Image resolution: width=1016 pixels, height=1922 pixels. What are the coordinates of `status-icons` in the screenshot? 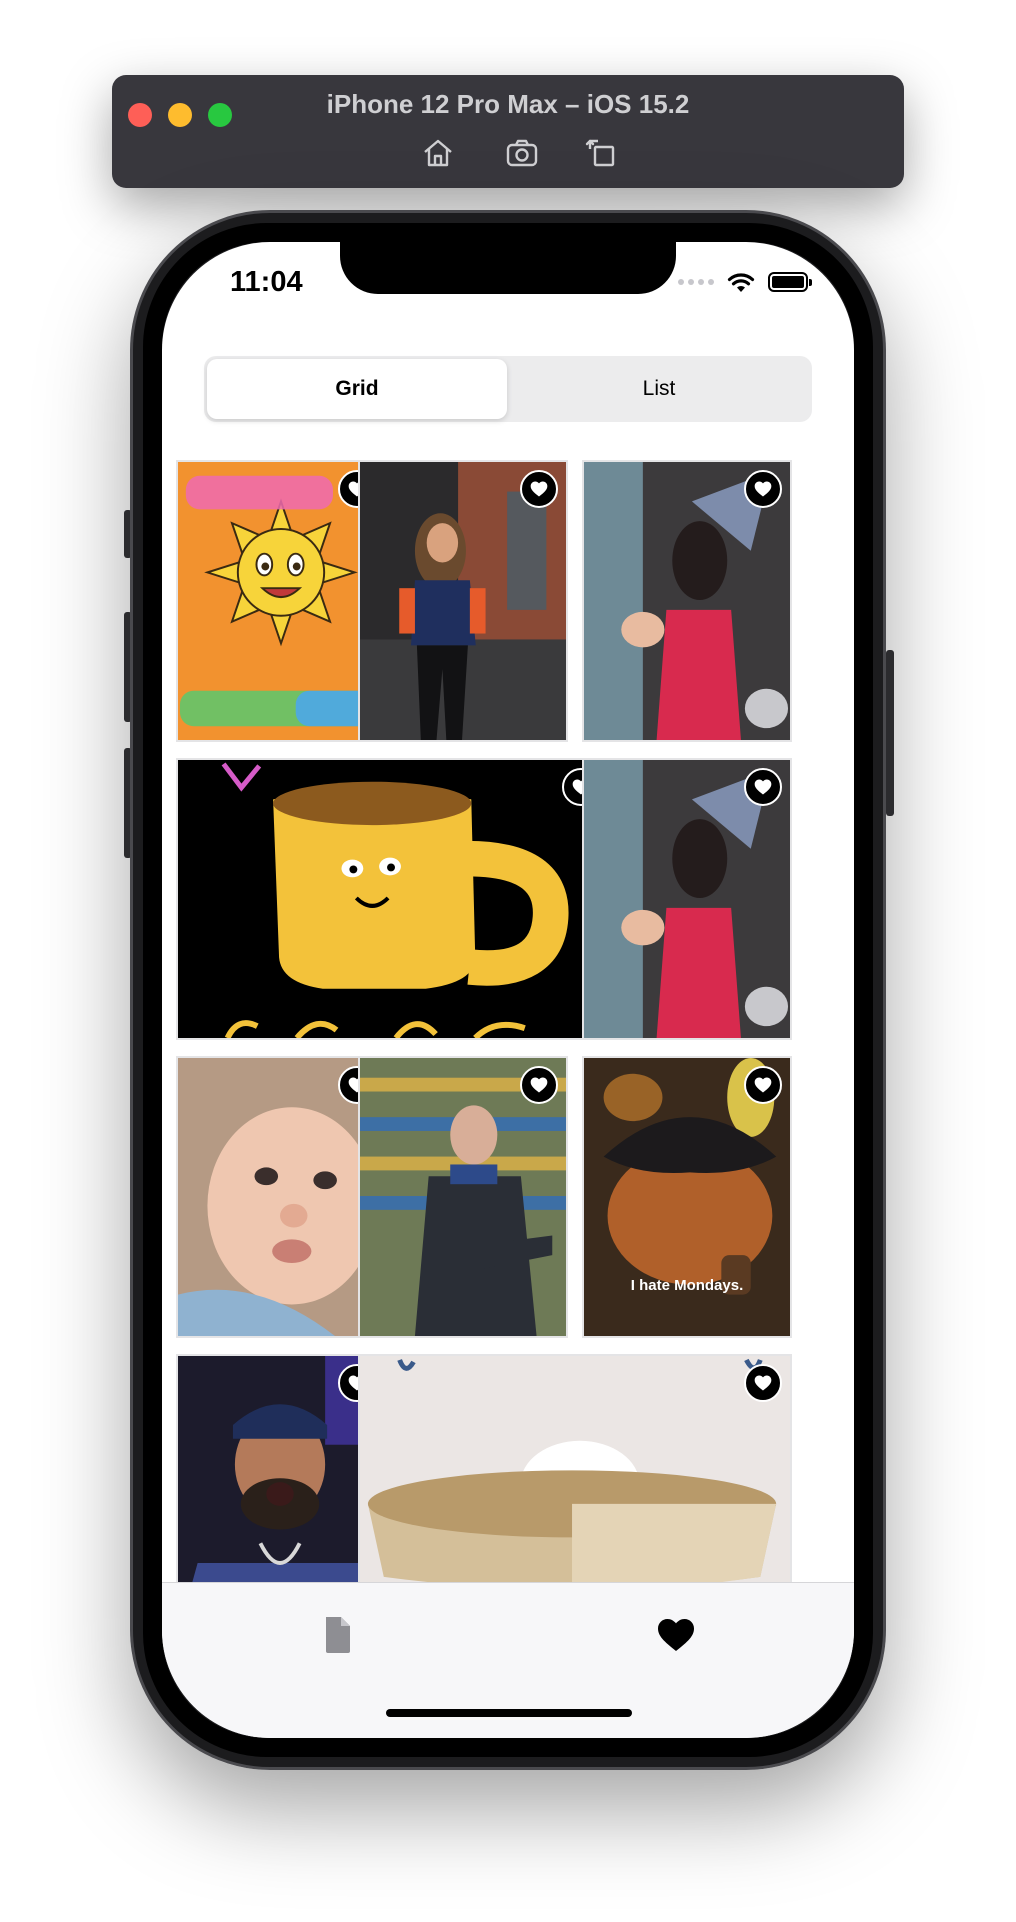 It's located at (745, 282).